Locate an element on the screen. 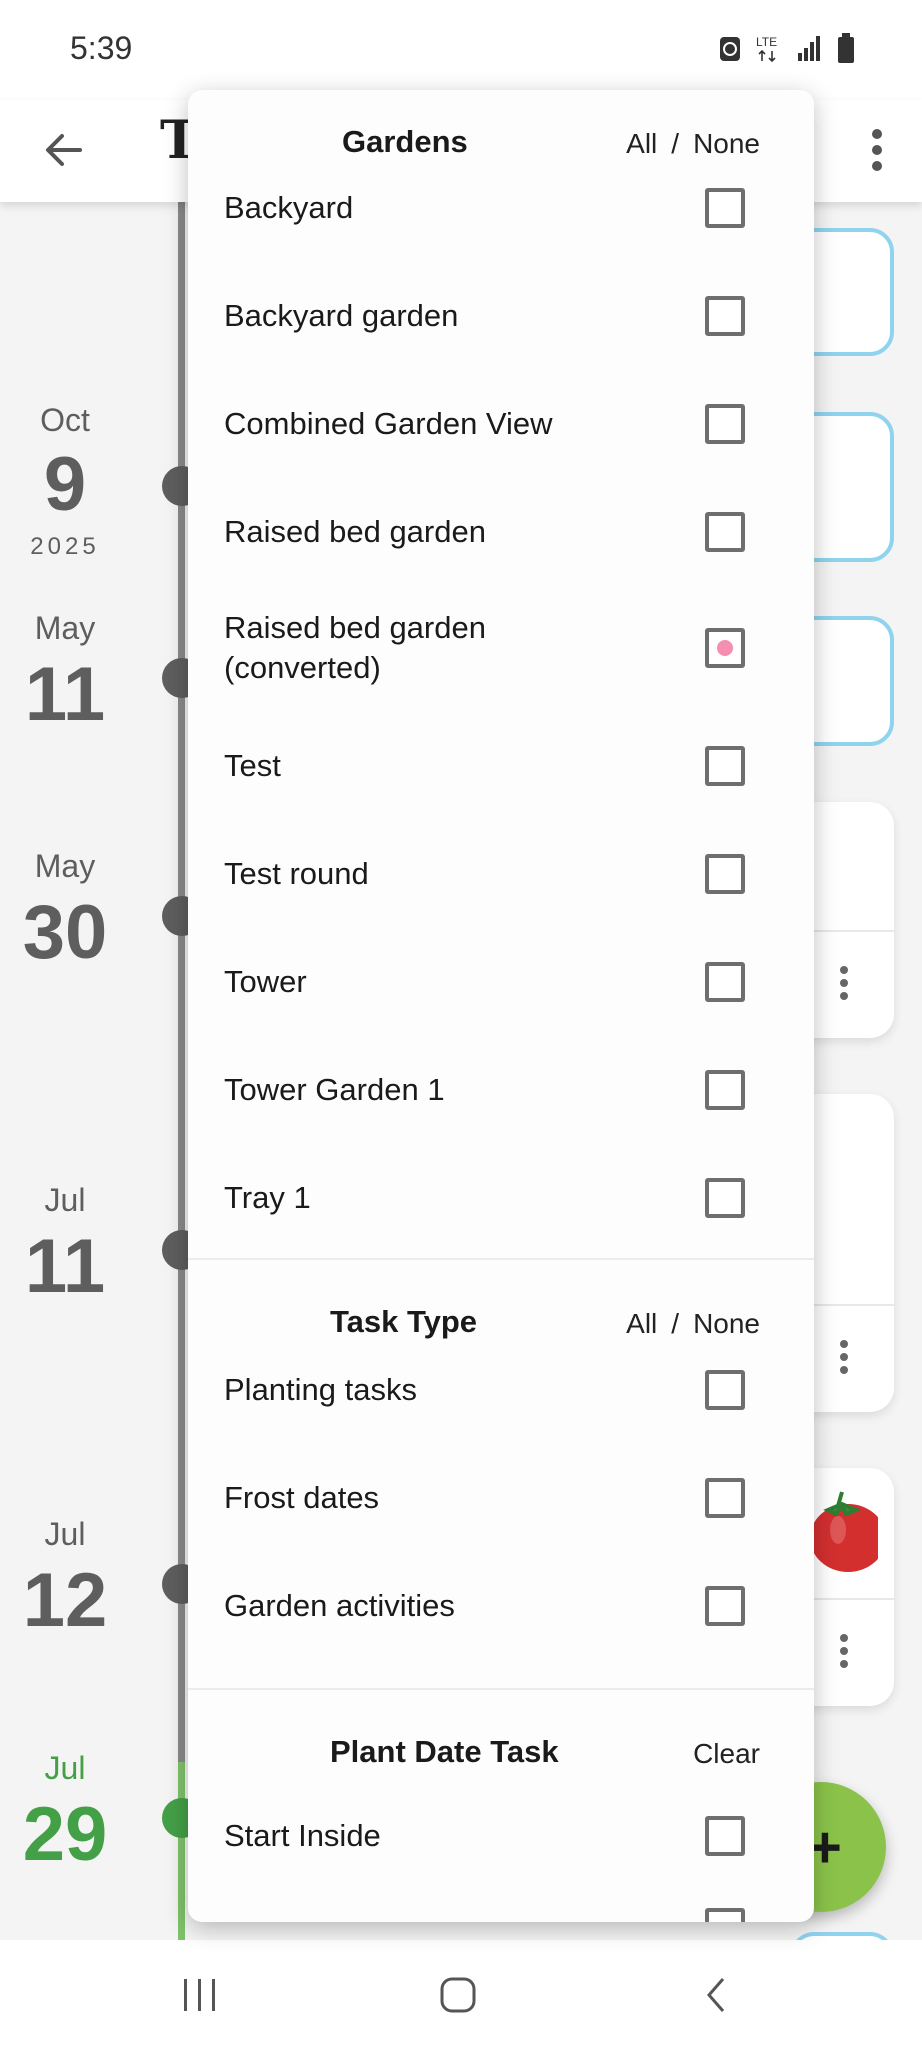 The height and width of the screenshot is (2048, 922). plant-date-task-clear-button: Clear is located at coordinates (726, 1754).